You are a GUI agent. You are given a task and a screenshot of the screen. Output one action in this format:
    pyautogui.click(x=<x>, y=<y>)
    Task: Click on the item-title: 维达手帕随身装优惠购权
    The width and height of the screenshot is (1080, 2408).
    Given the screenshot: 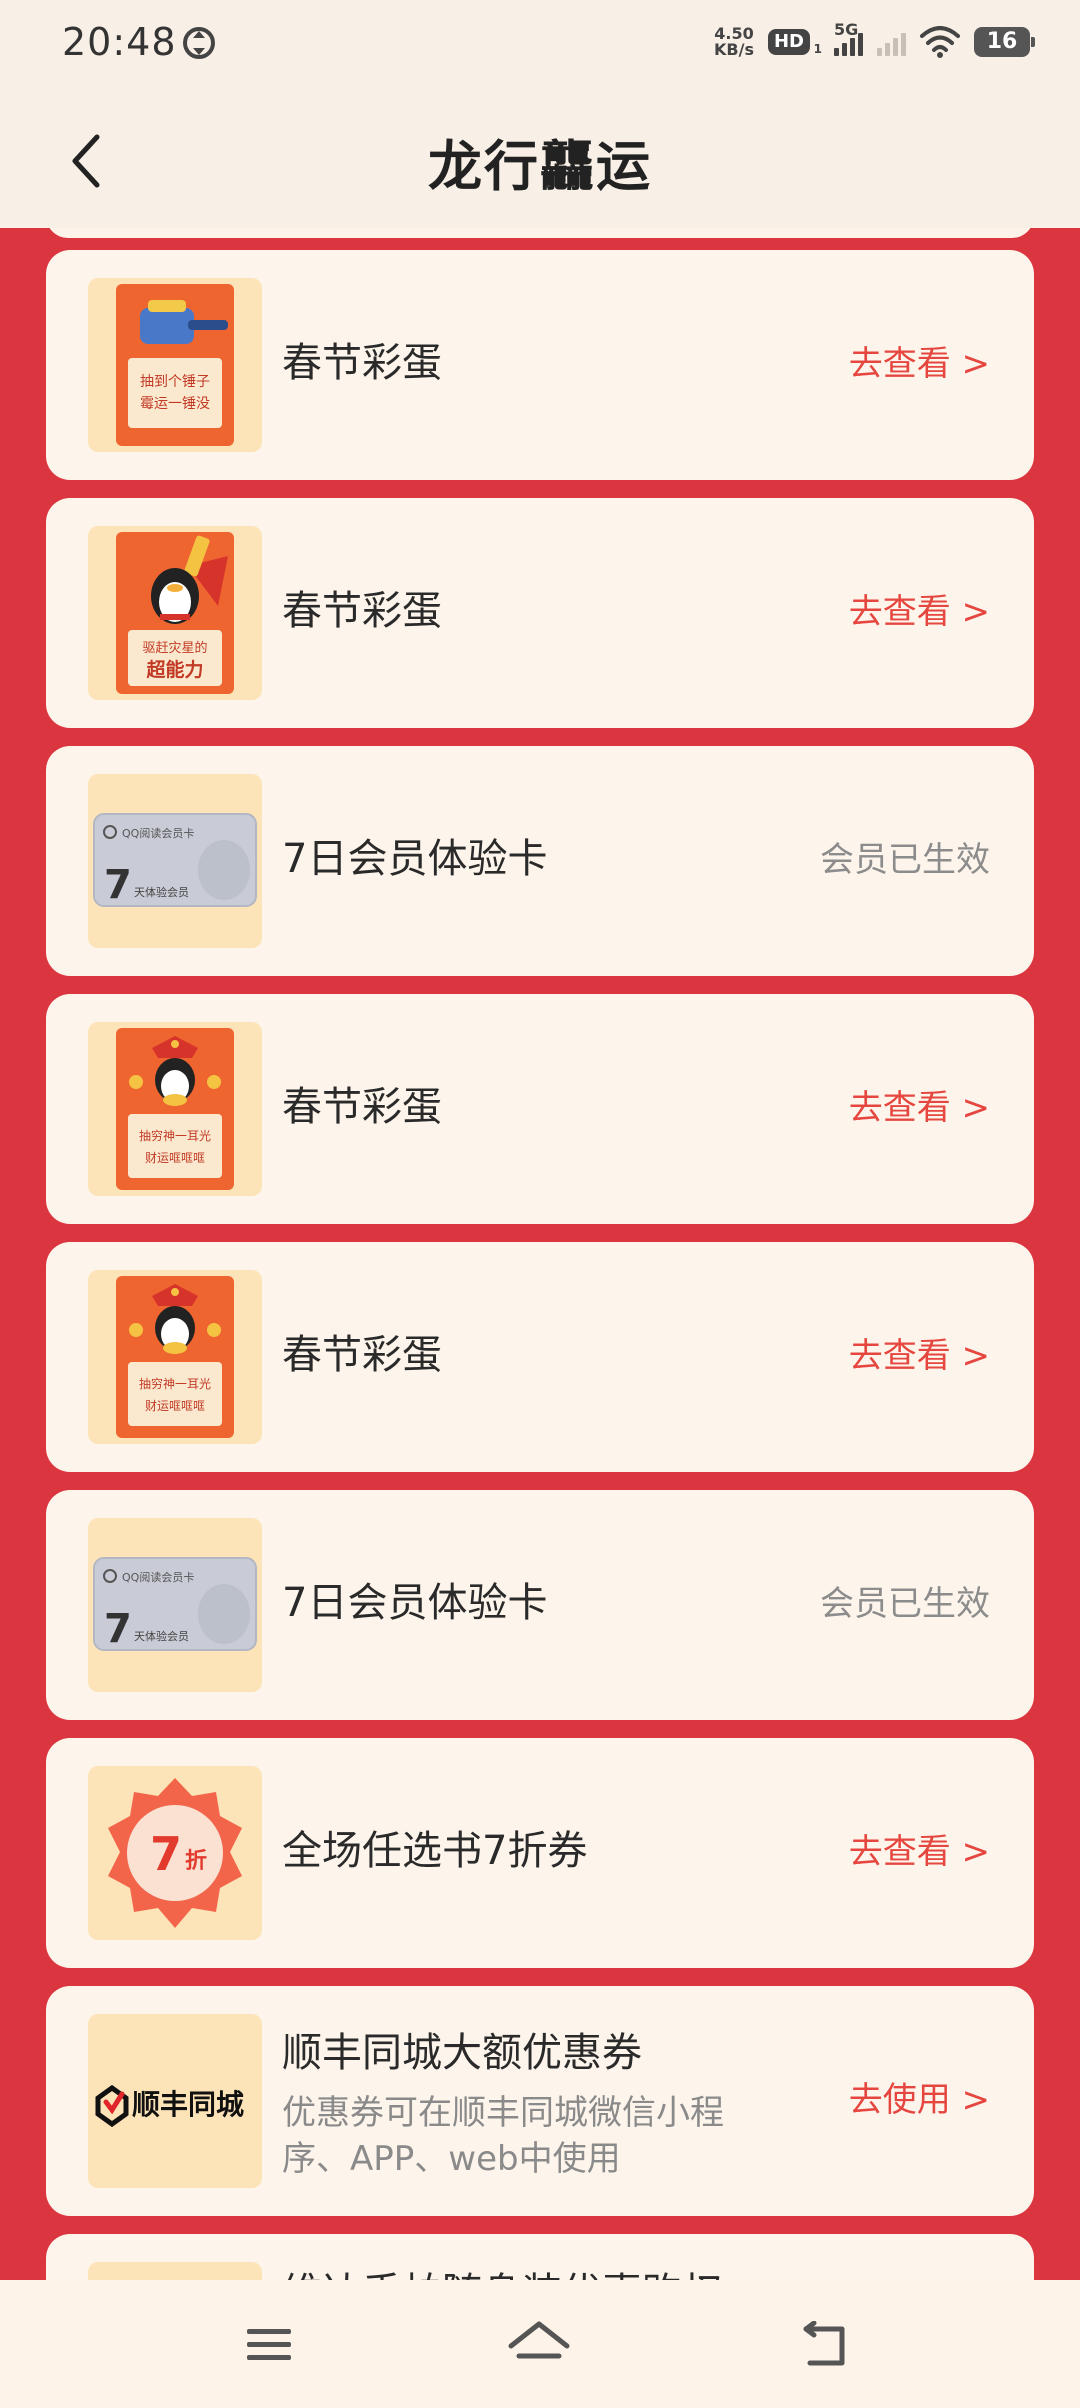 What is the action you would take?
    pyautogui.click(x=502, y=2270)
    